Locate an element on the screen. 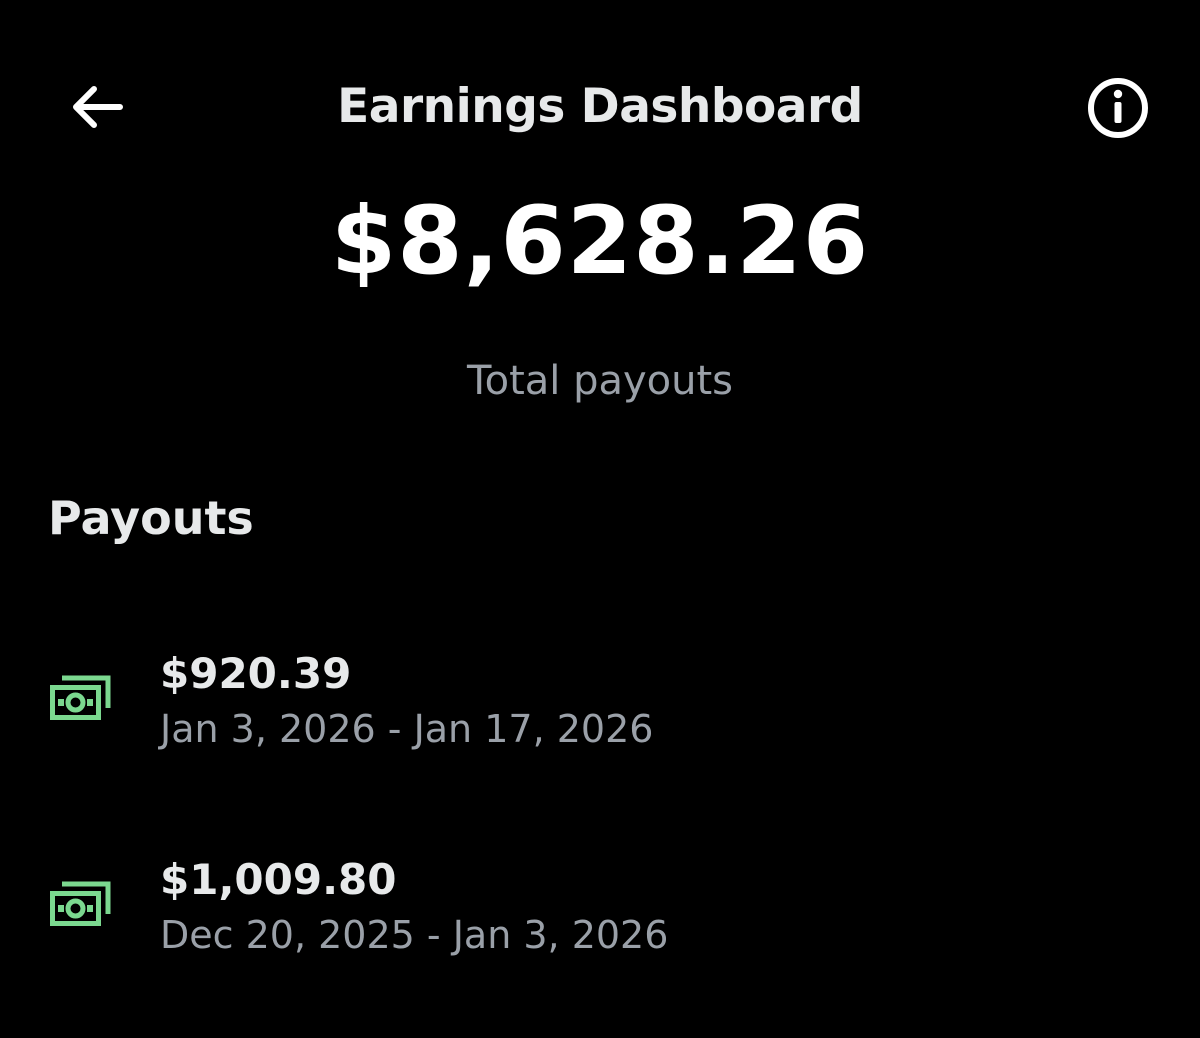 The image size is (1200, 1038). payout-row: $1,009.80 Dec 20, 2025 - Jan 3, 2026 is located at coordinates (600, 906).